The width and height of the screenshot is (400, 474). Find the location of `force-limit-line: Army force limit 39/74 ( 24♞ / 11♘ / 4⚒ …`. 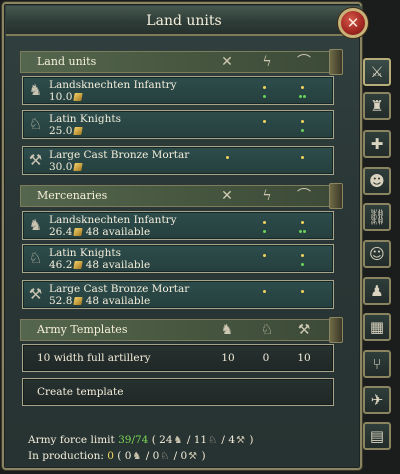

force-limit-line: Army force limit 39/74 ( 24♞ / 11♘ / 4⚒ … is located at coordinates (140, 440).